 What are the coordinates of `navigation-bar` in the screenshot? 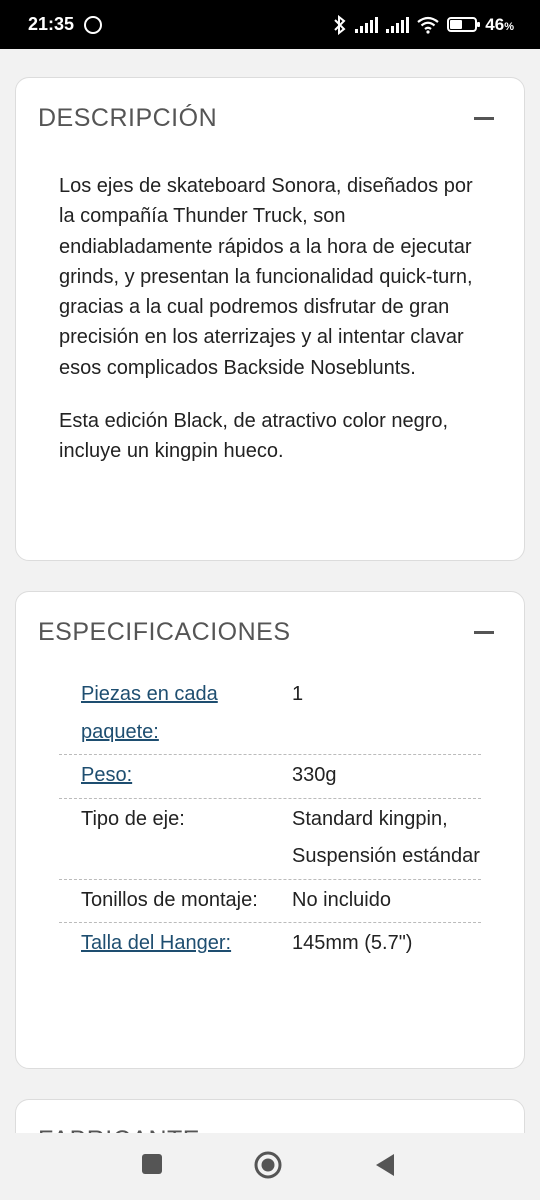 It's located at (270, 1166).